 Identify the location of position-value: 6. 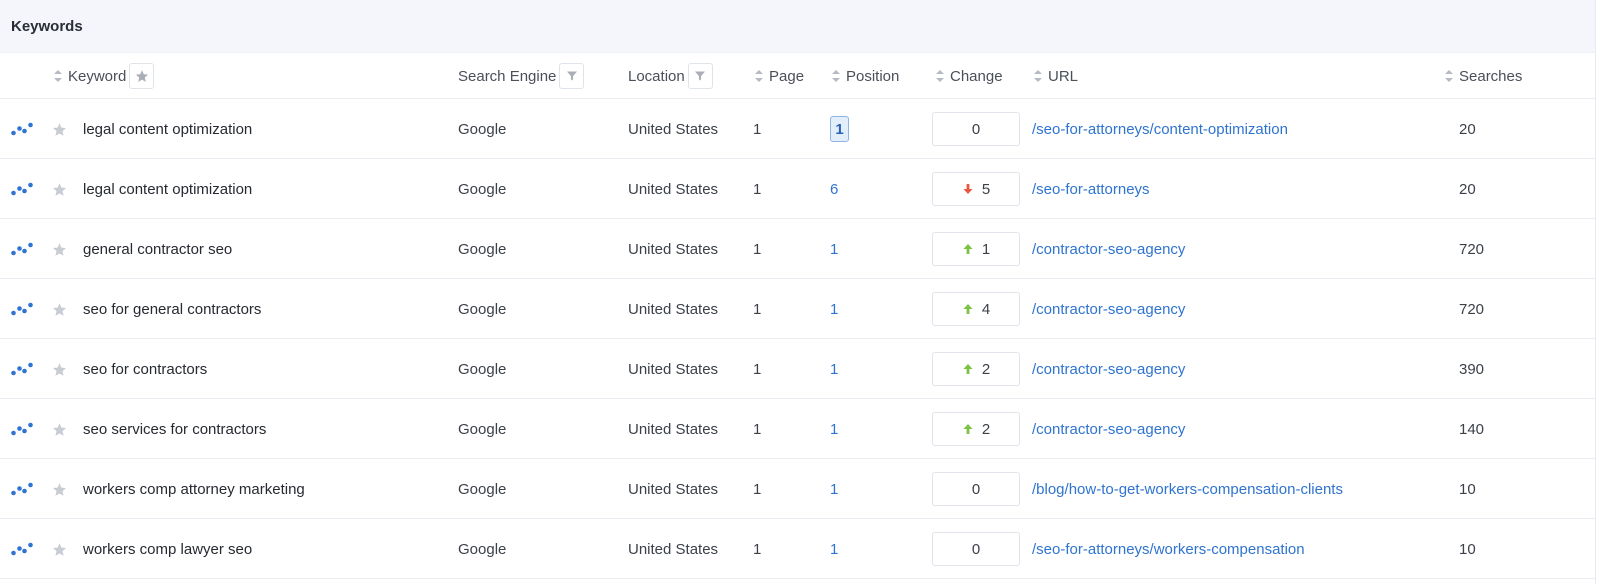
(834, 189).